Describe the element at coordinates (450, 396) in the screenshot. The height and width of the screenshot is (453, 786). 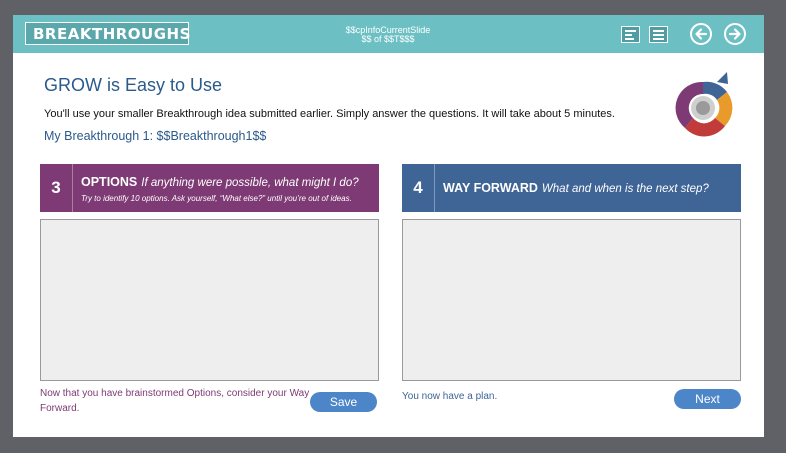
I see `way-forward-footnote: You now have a plan.` at that location.